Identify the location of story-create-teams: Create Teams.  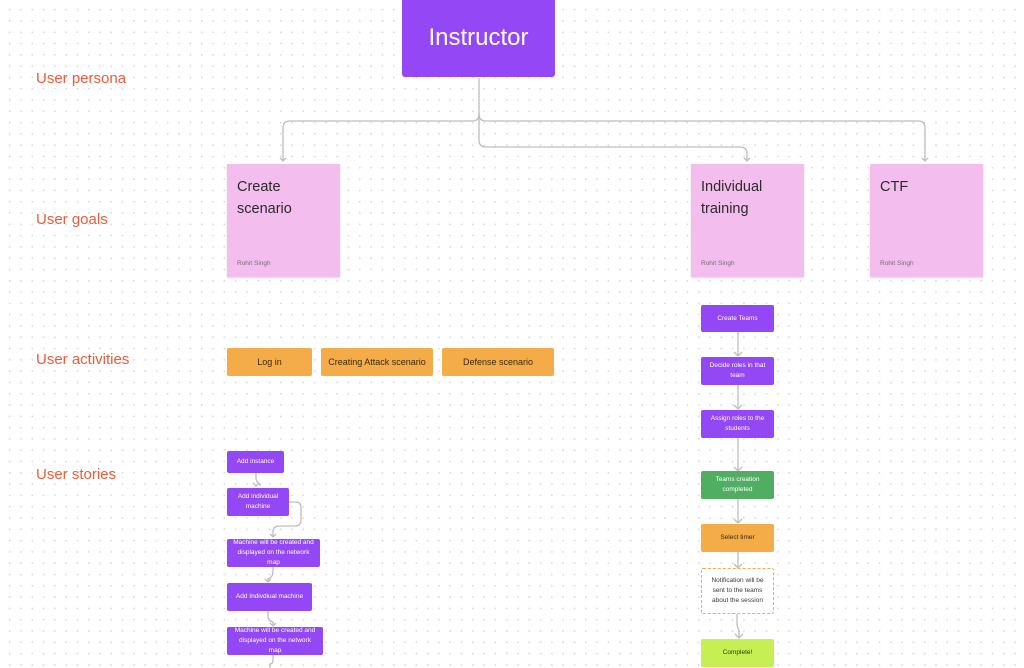
(737, 318).